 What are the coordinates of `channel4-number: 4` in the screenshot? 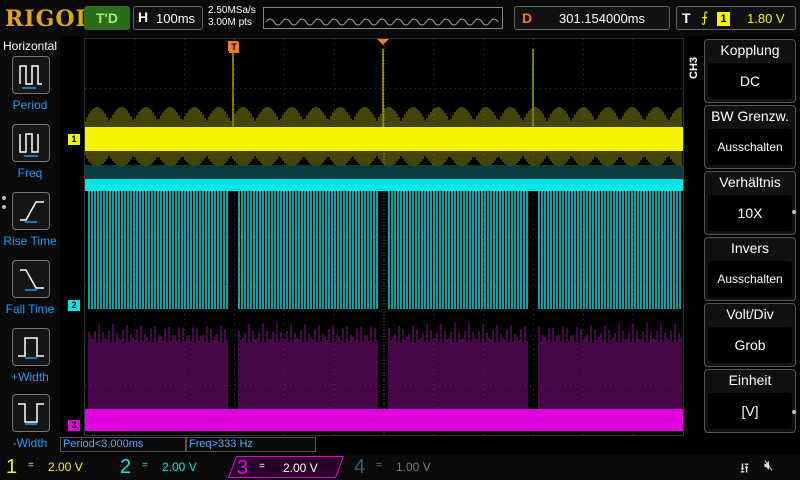 It's located at (360, 467).